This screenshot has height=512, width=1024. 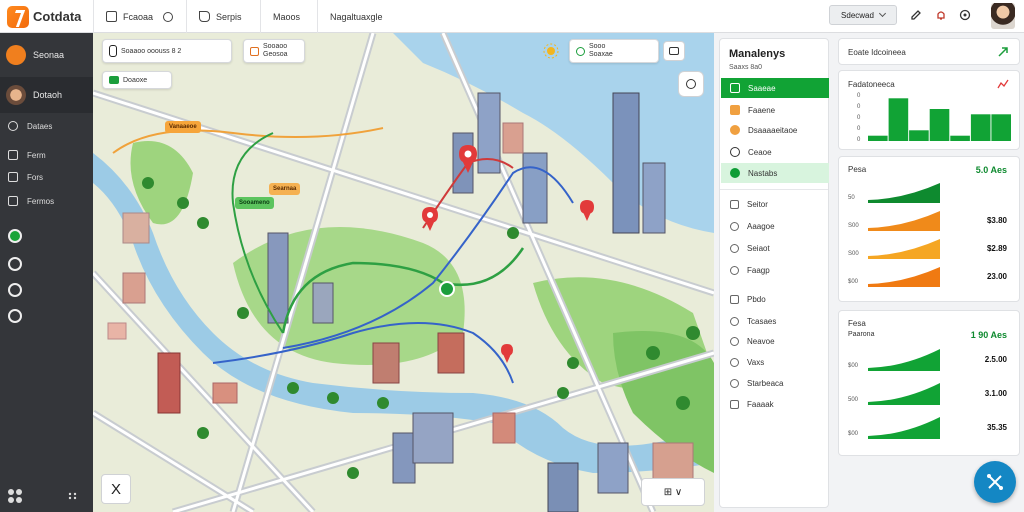 I want to click on navigate-icon, so click(x=15, y=290).